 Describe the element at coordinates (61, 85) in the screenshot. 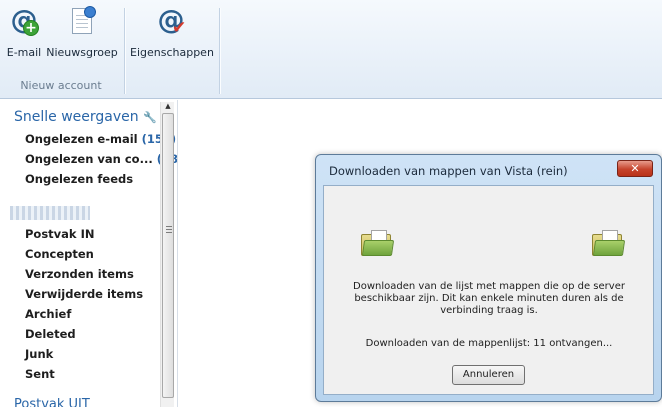

I see `ribbon-group-label: Nieuw account` at that location.